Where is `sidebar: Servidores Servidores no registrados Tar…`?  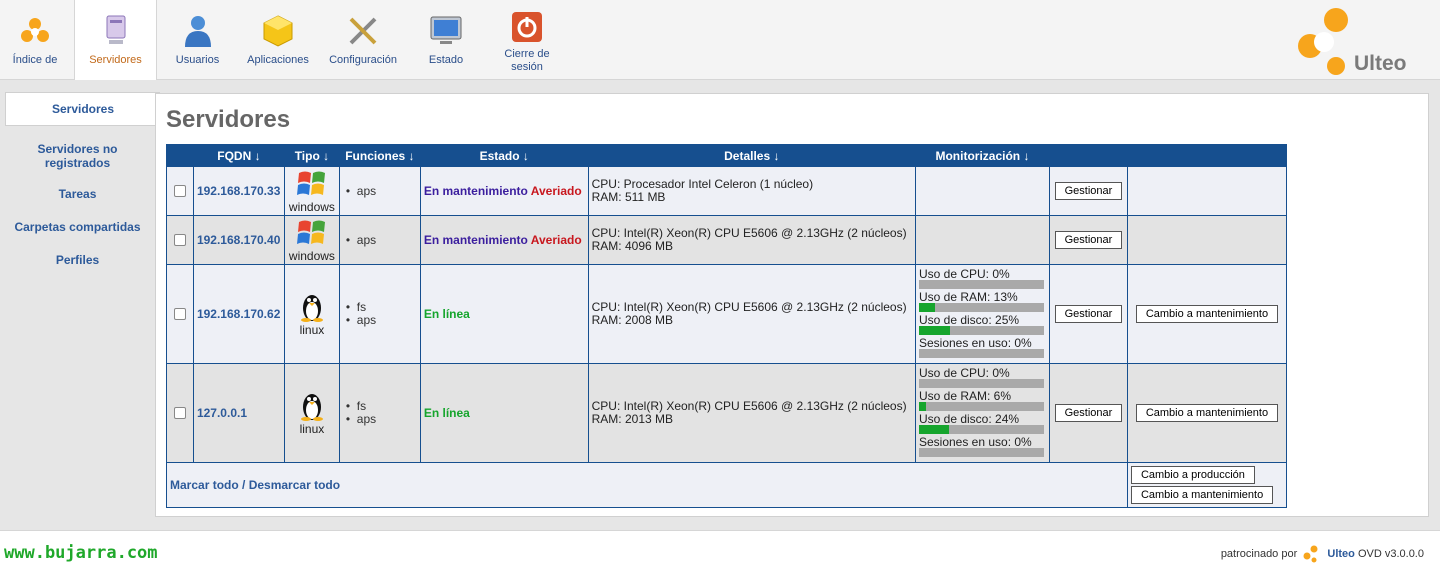
sidebar: Servidores Servidores no registrados Tar… is located at coordinates (80, 182).